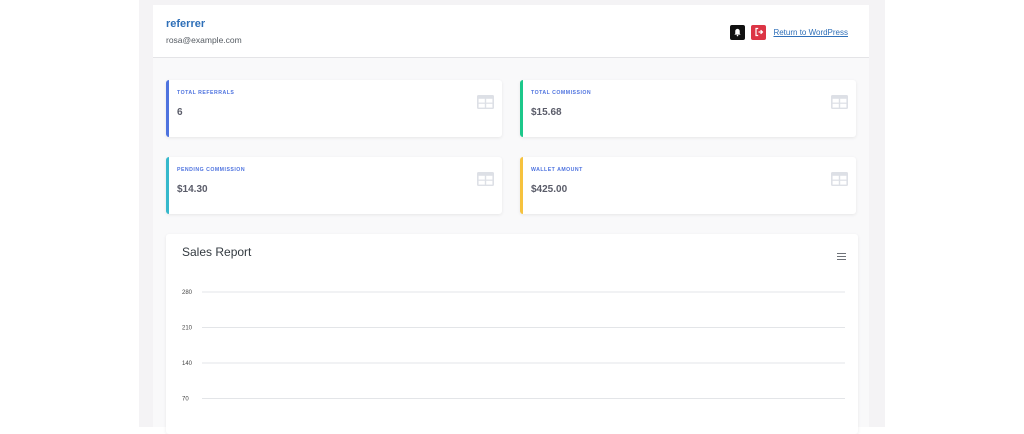 The height and width of the screenshot is (434, 1024). Describe the element at coordinates (810, 32) in the screenshot. I see `return-to-wordpress-link: Return to WordPress` at that location.